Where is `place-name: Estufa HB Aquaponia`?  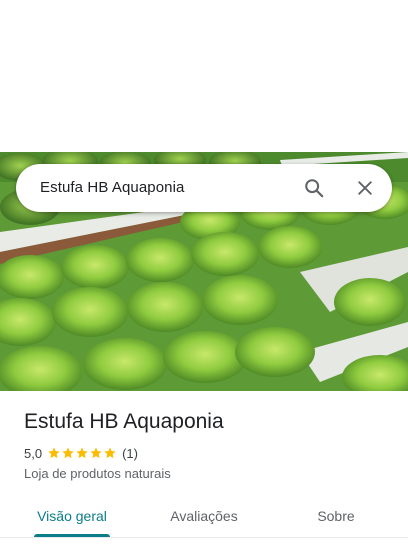 place-name: Estufa HB Aquaponia is located at coordinates (124, 421).